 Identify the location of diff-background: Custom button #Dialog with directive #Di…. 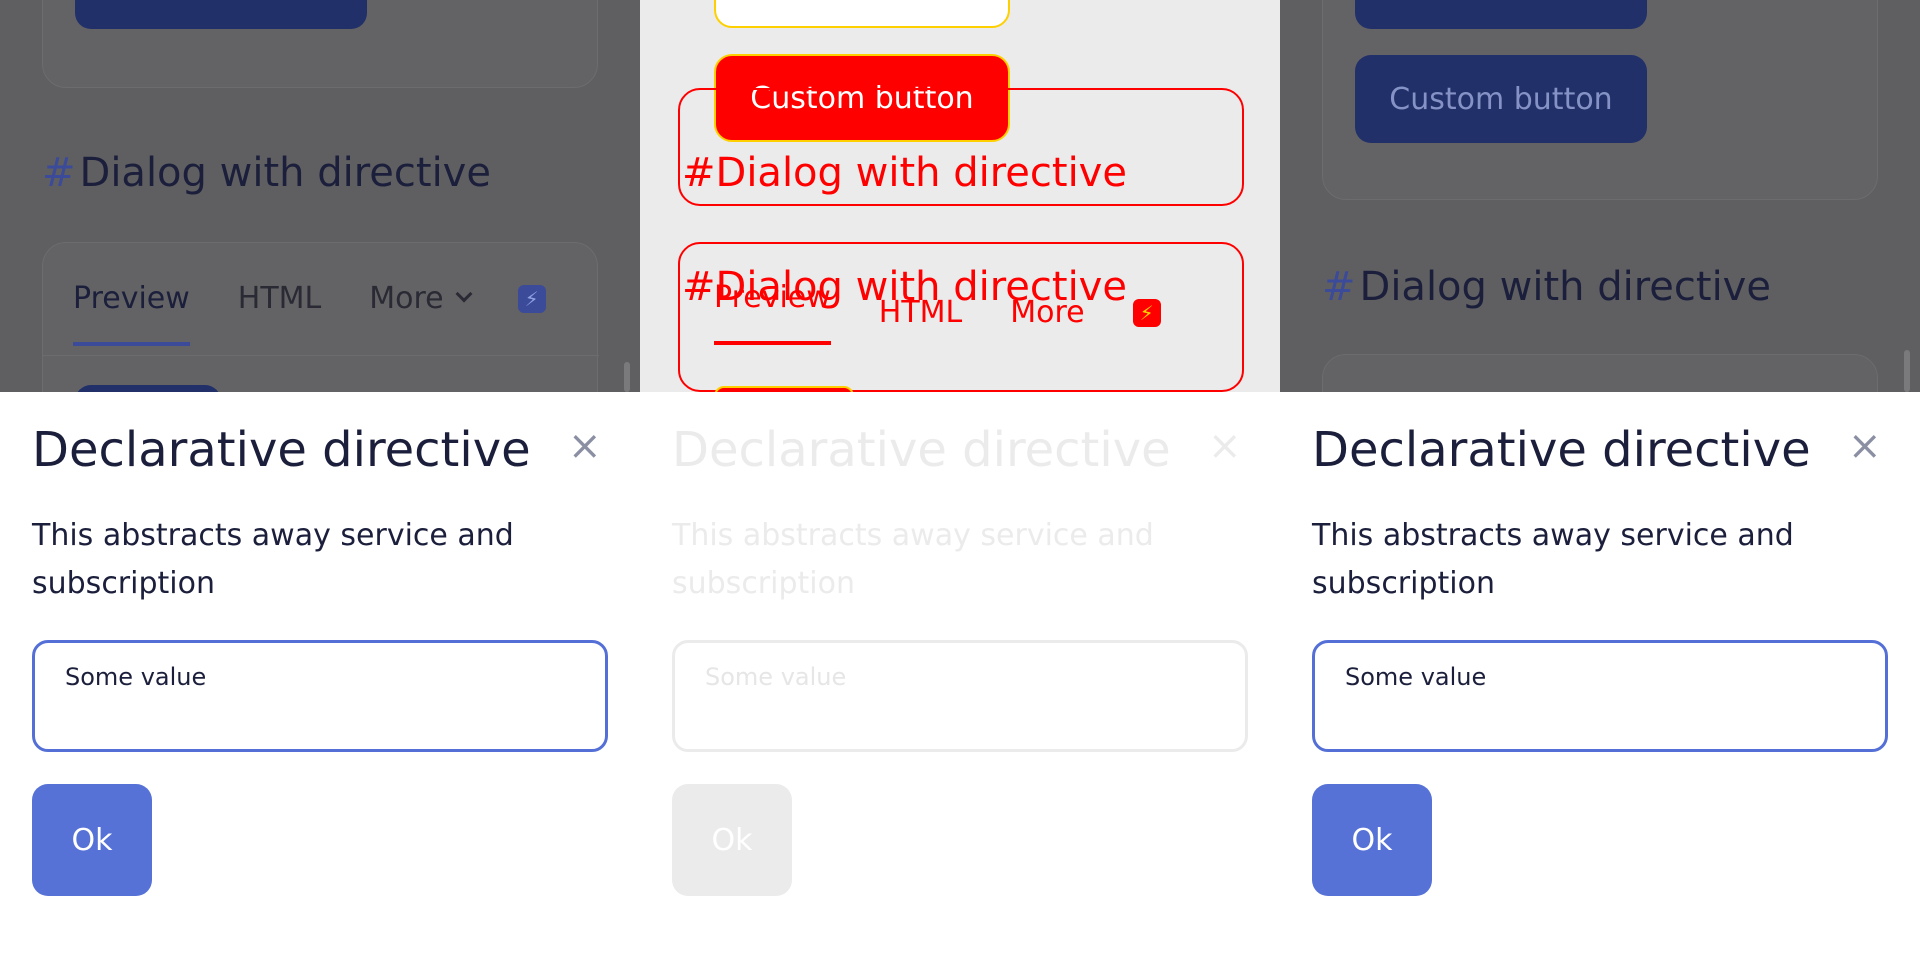
(960, 196).